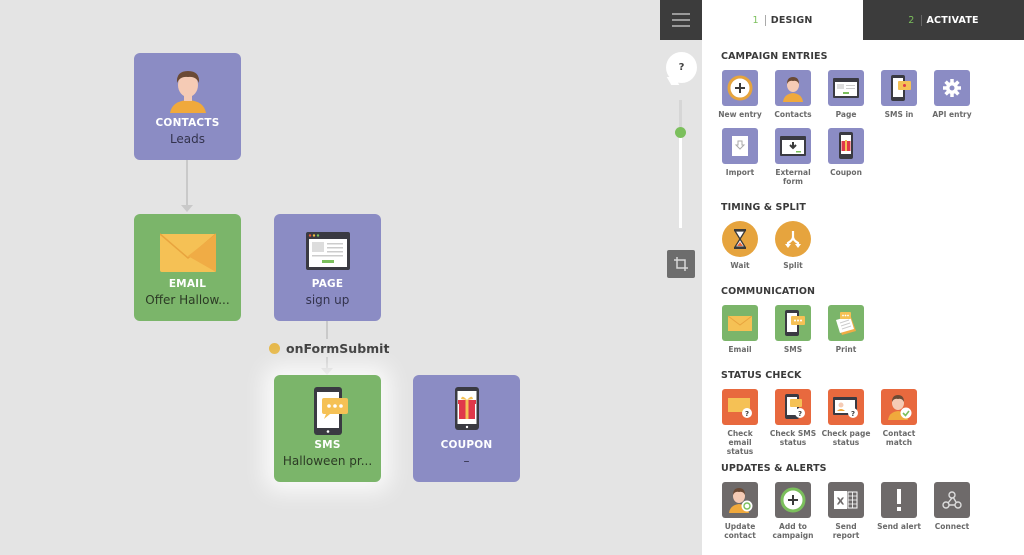 This screenshot has height=555, width=1024. I want to click on split-arrows-icon, so click(793, 239).